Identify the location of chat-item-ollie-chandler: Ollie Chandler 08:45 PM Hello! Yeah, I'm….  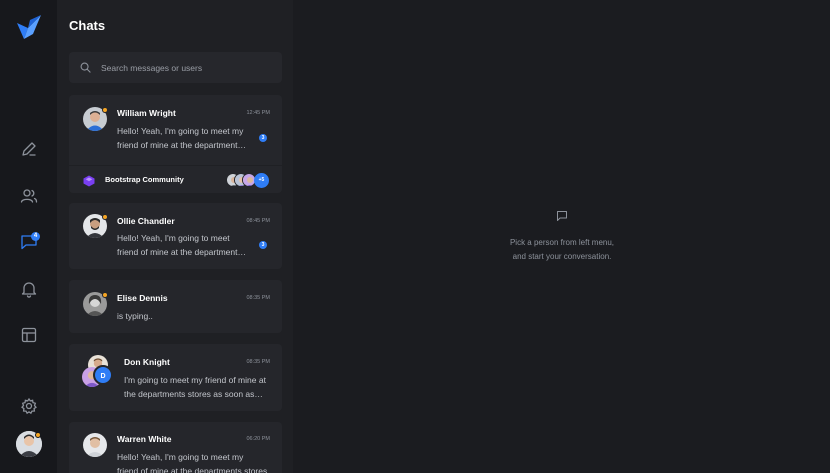
(175, 236).